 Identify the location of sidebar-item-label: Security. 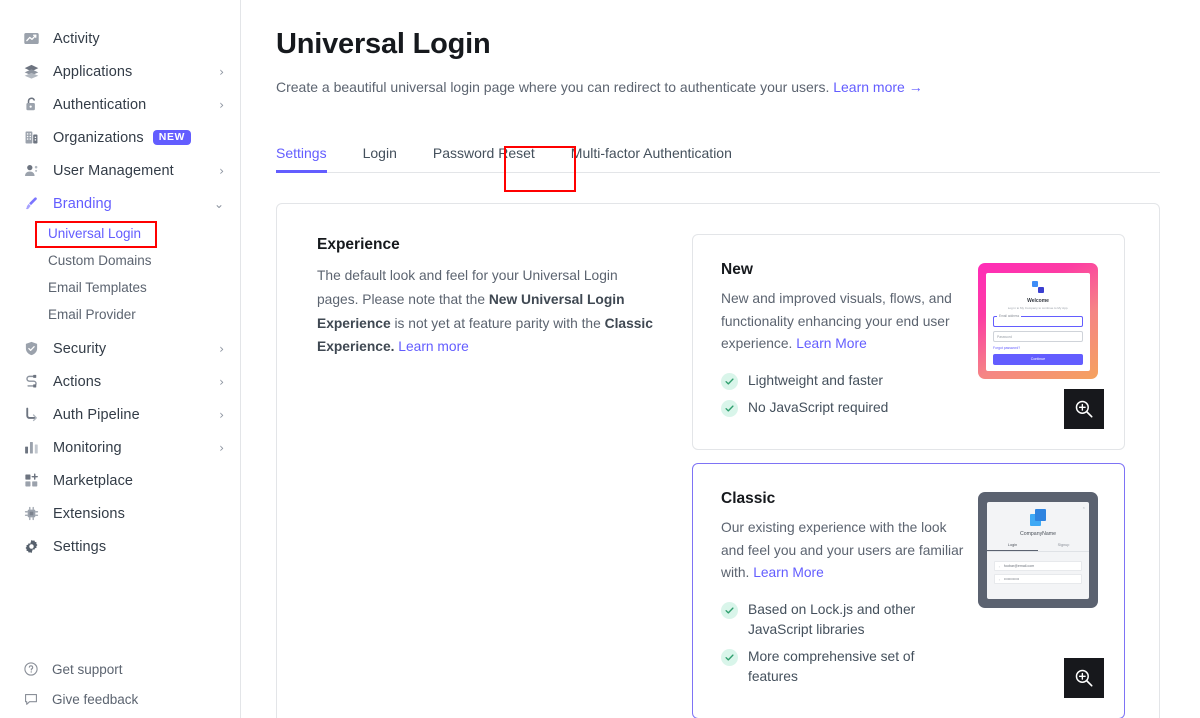
(80, 348).